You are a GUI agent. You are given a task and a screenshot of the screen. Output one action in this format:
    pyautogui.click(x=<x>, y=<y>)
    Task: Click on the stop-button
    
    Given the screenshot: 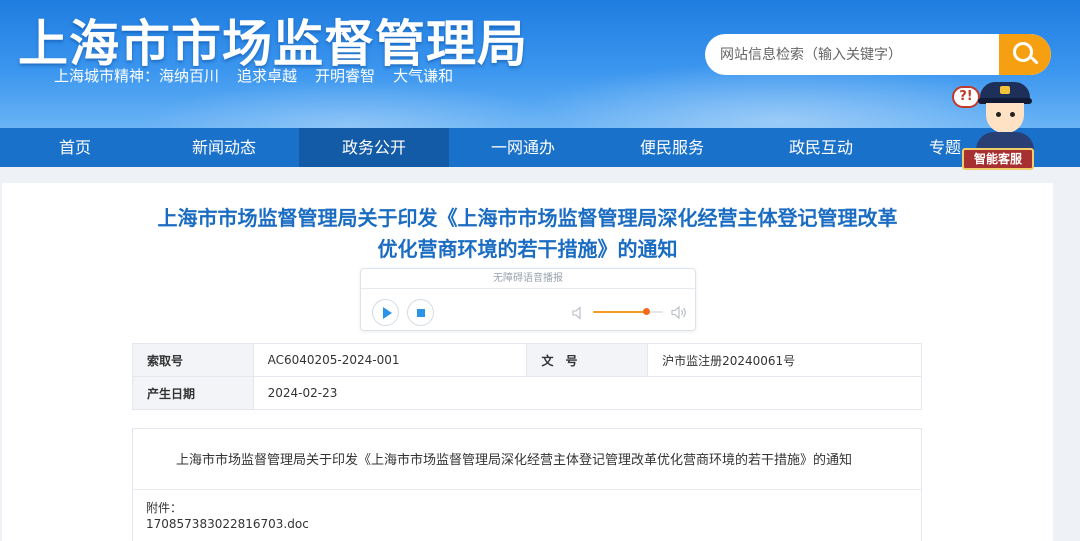 What is the action you would take?
    pyautogui.click(x=420, y=312)
    